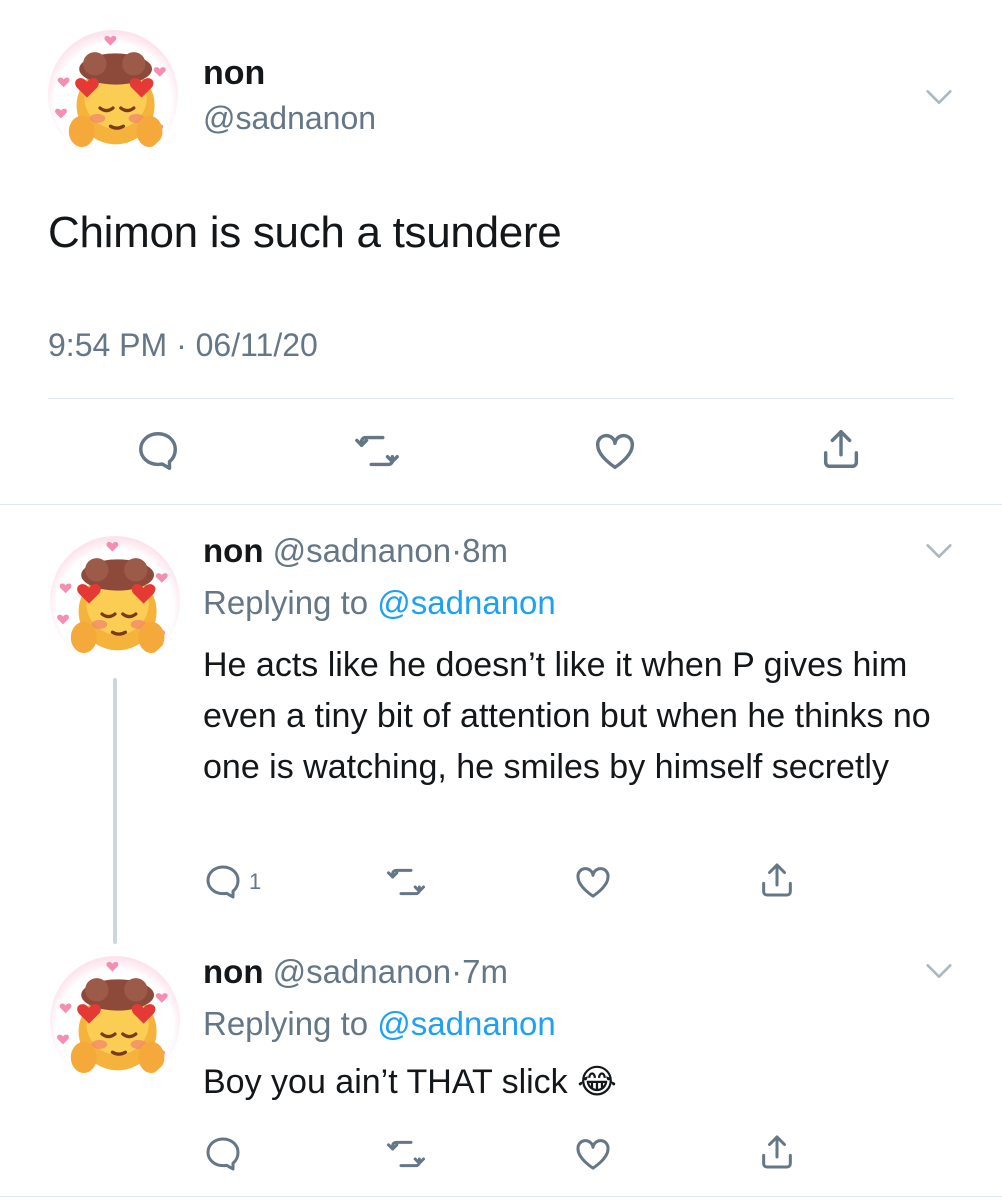 The image size is (1002, 1200). I want to click on face-with-tears-of-joy-emoji: 😂, so click(597, 1082).